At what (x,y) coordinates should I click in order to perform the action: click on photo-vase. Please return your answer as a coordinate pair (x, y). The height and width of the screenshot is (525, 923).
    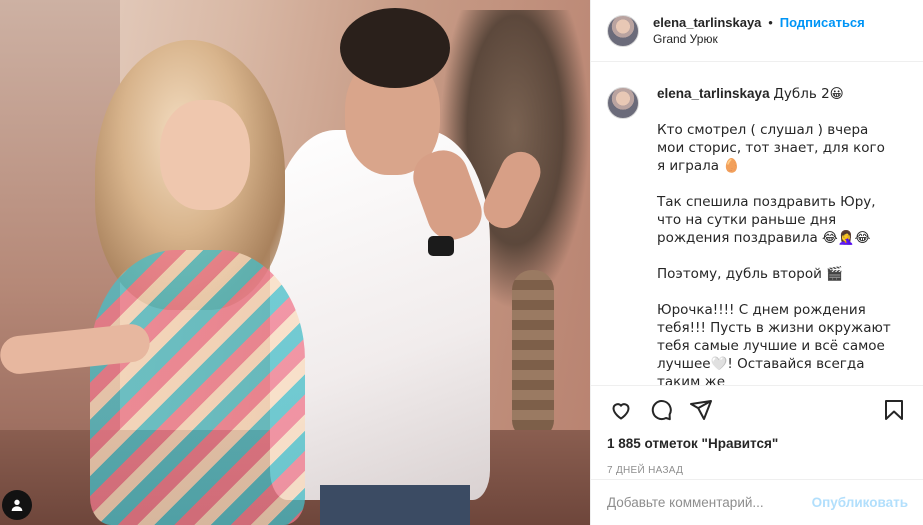
    Looking at the image, I should click on (533, 355).